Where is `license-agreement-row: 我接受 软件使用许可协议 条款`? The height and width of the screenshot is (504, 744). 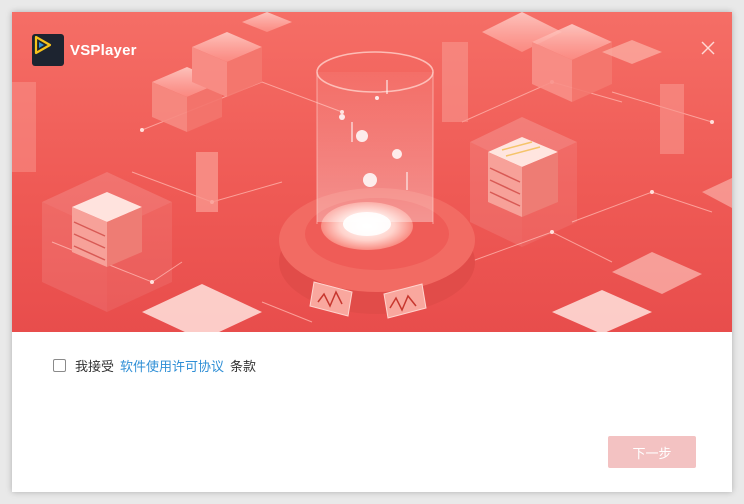
license-agreement-row: 我接受 软件使用许可协议 条款 is located at coordinates (154, 365).